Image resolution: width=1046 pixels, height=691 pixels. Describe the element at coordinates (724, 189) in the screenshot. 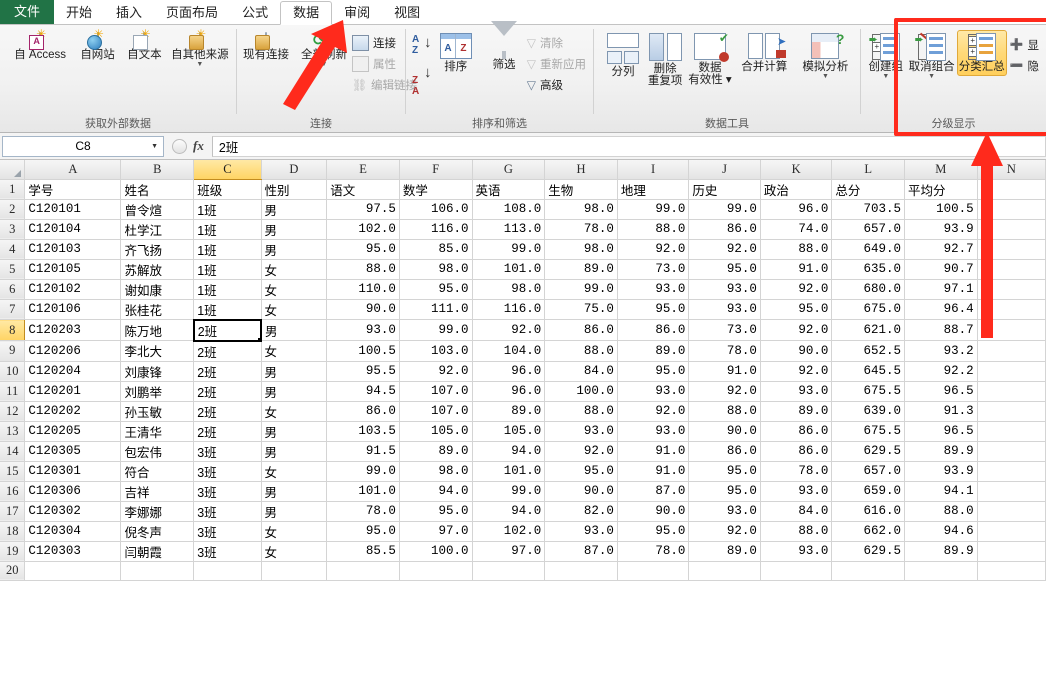

I see `cell-J1: 历史` at that location.